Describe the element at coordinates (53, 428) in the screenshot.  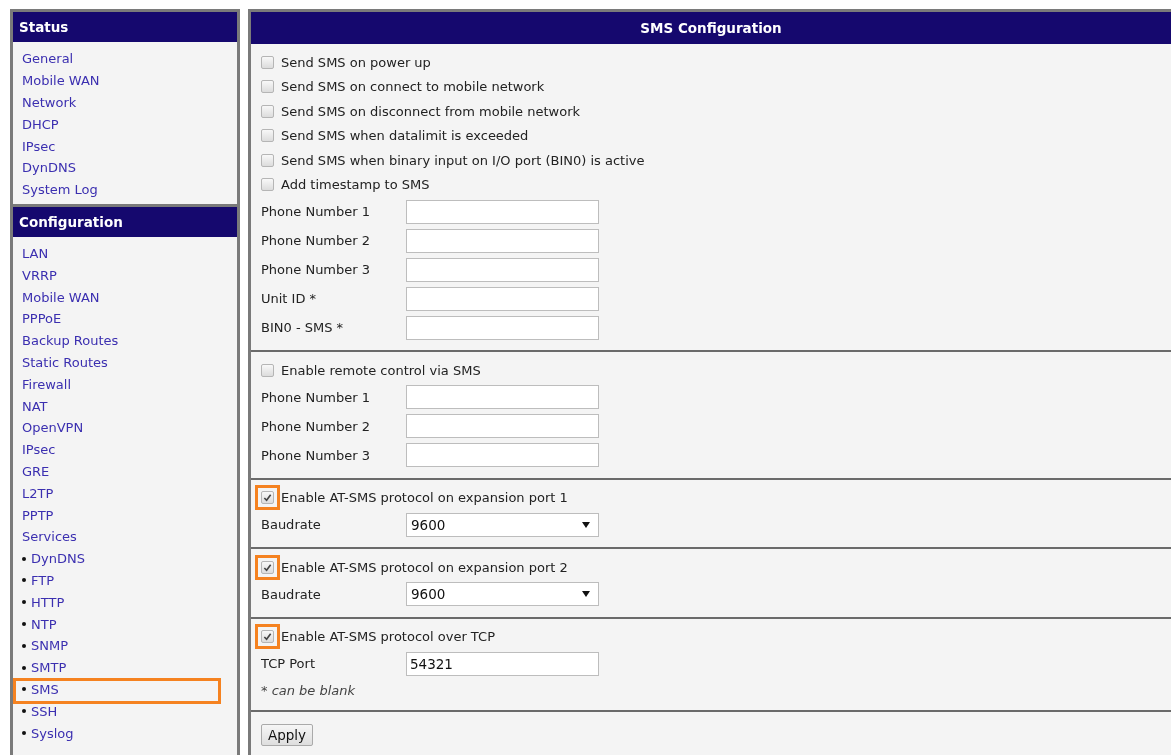
I see `nav-link: OpenVPN` at that location.